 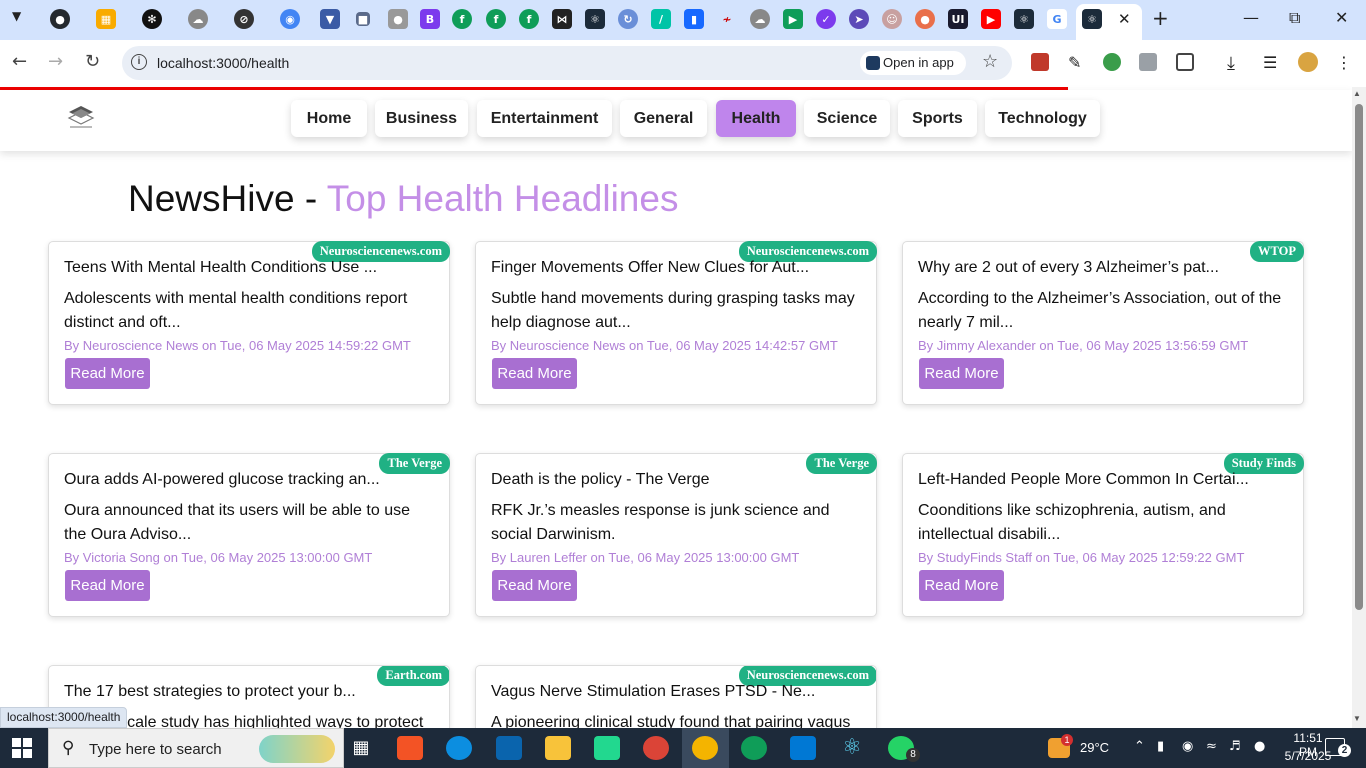 I want to click on blue-tab-icon: ▮, so click(x=694, y=19).